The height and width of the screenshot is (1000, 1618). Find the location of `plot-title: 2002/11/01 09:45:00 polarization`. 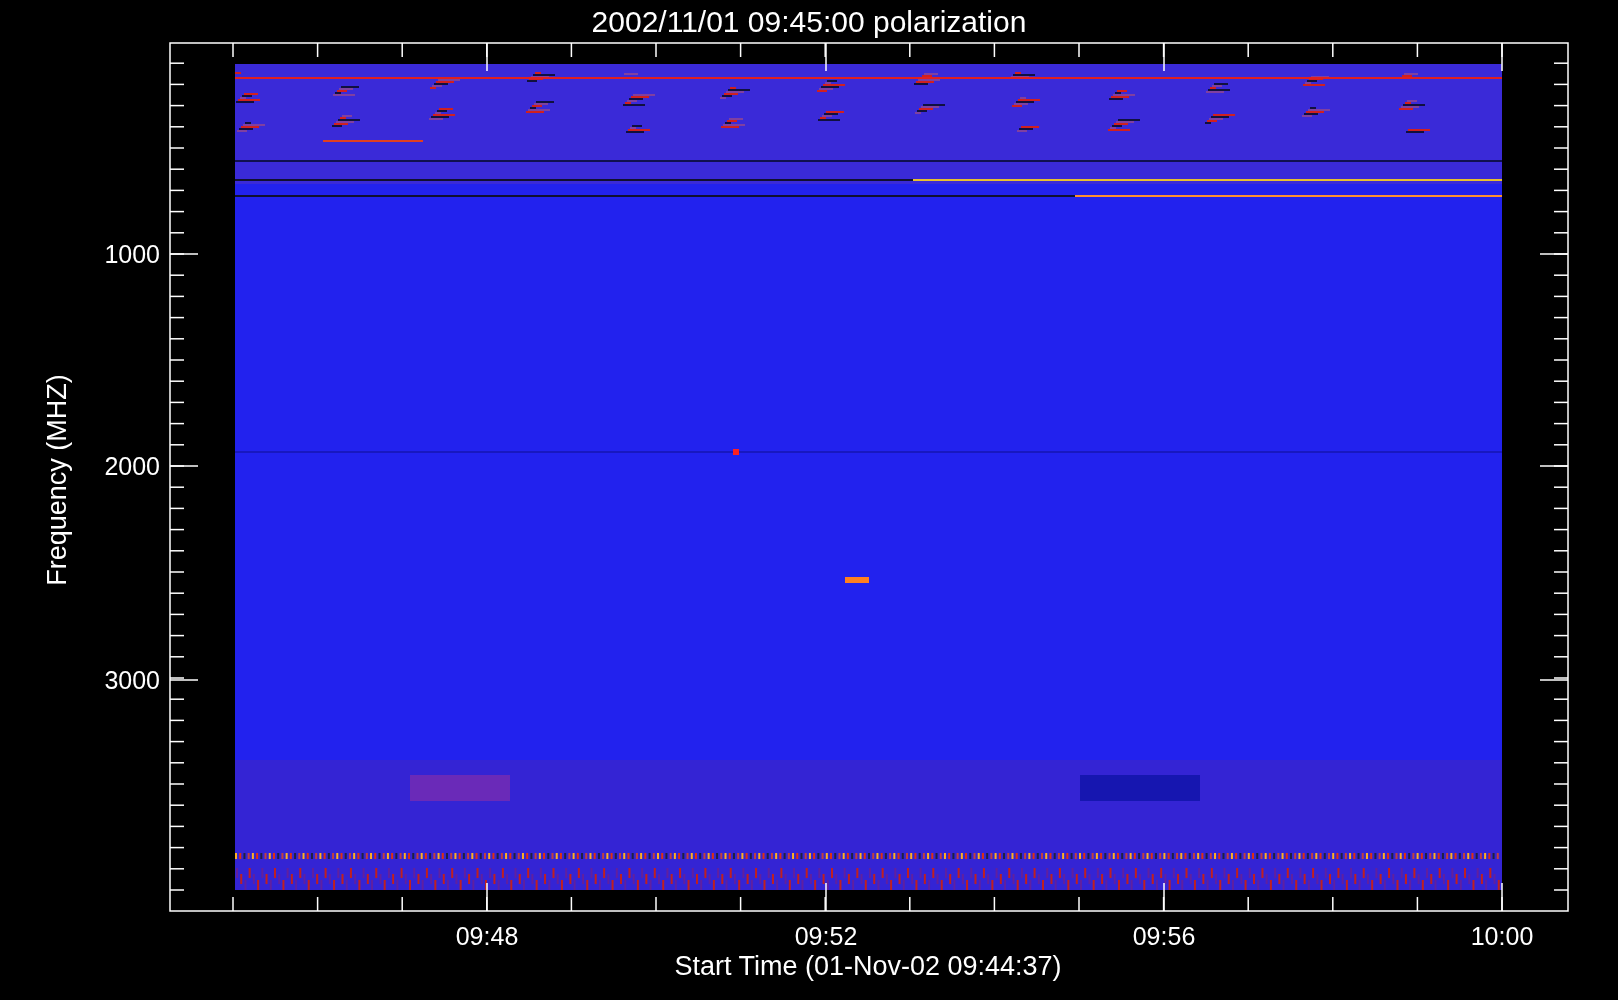

plot-title: 2002/11/01 09:45:00 polarization is located at coordinates (809, 21).